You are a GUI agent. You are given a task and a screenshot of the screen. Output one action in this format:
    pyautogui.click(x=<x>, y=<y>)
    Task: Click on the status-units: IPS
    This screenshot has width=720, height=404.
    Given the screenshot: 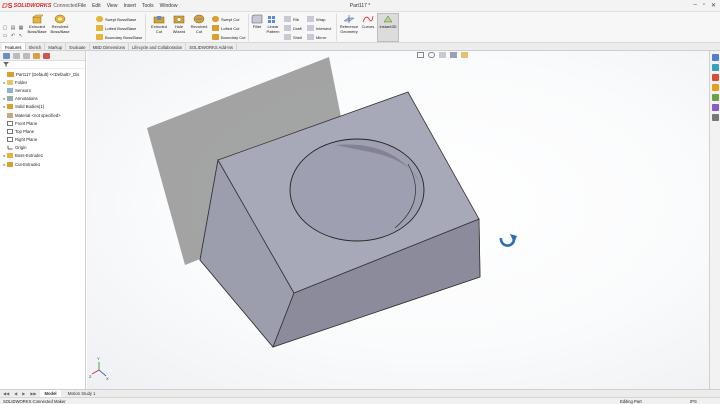 What is the action you would take?
    pyautogui.click(x=693, y=401)
    